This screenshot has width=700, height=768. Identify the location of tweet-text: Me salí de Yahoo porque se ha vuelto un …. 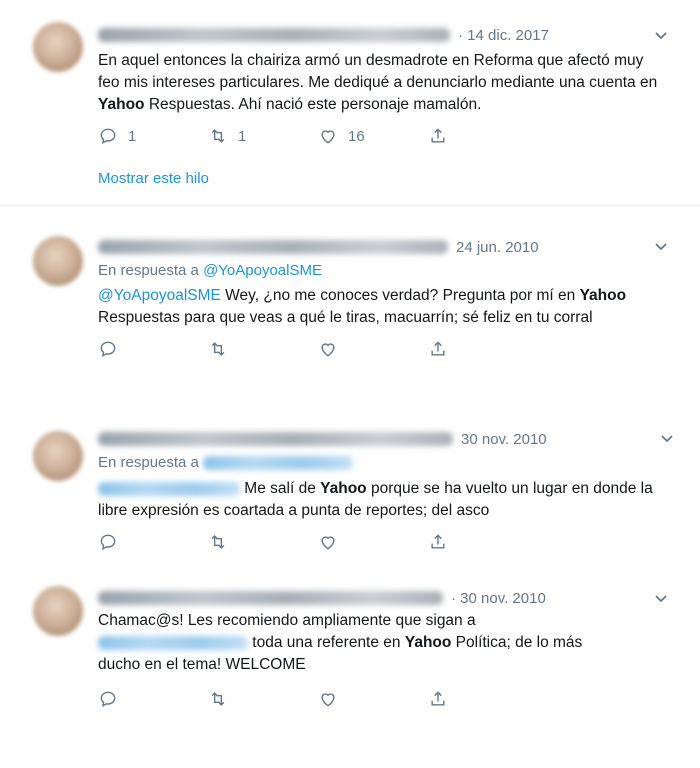
(378, 500).